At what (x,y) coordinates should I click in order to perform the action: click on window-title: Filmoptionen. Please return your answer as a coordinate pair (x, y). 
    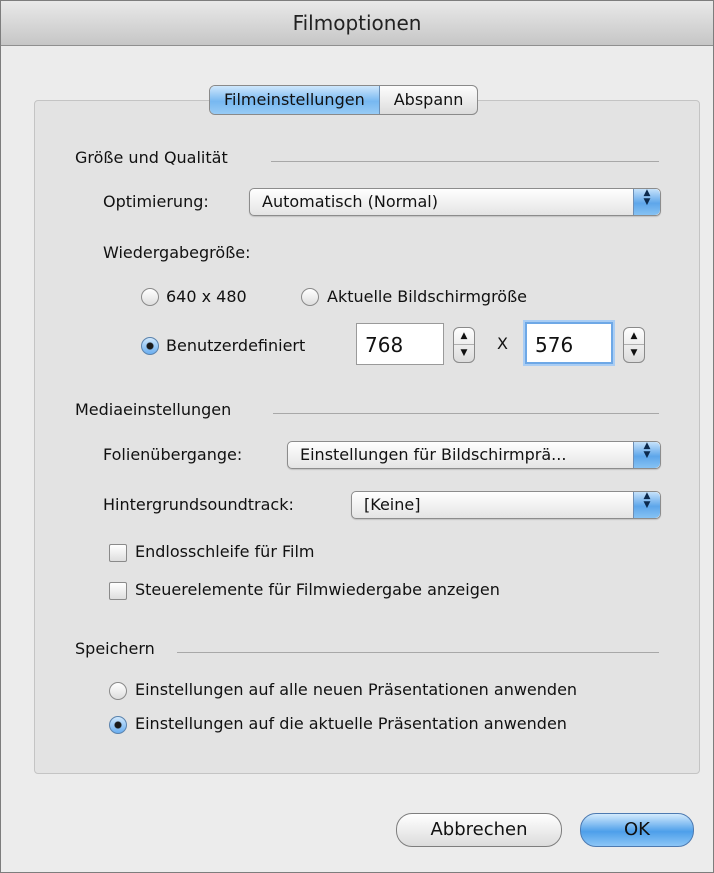
    Looking at the image, I should click on (357, 23).